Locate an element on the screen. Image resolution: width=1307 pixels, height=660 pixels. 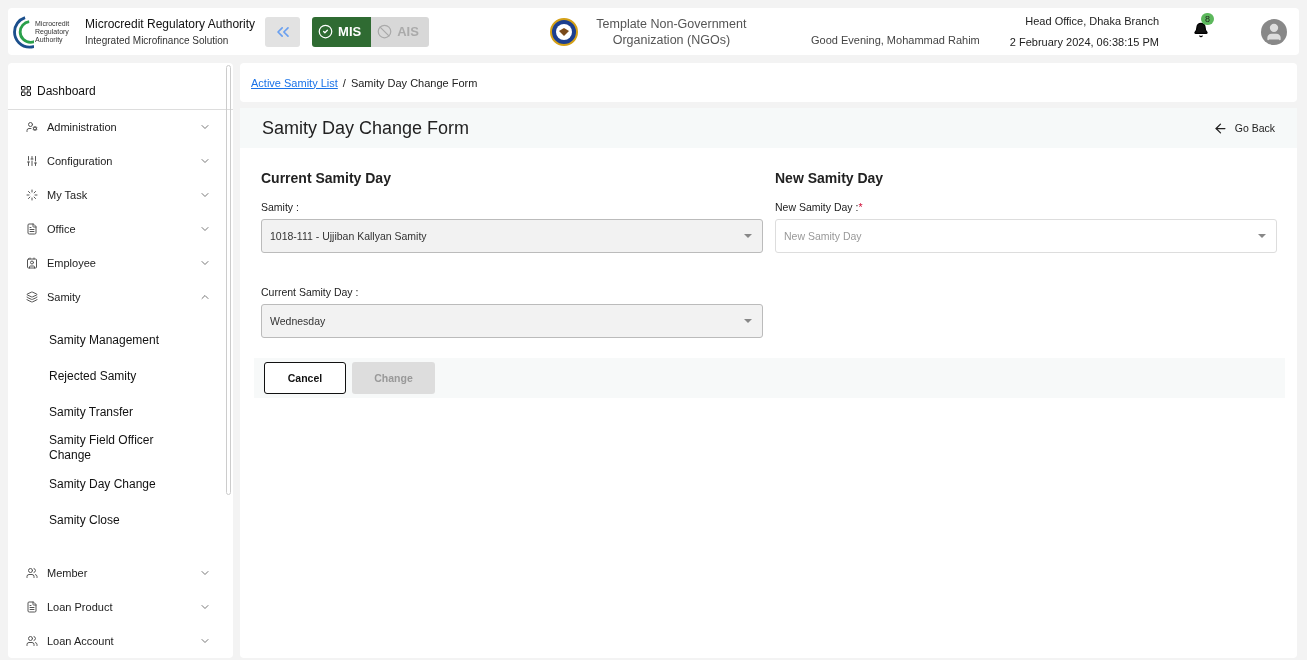
submenu-item: Rejected Samity is located at coordinates (119, 376).